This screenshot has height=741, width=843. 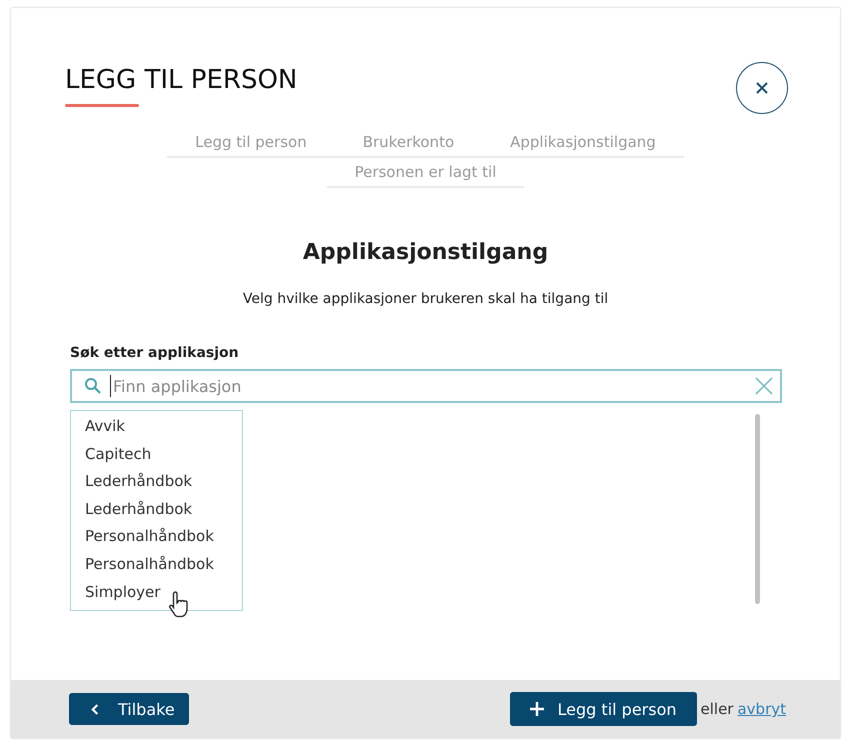 I want to click on step-label: Personen er lagt til, so click(x=426, y=172).